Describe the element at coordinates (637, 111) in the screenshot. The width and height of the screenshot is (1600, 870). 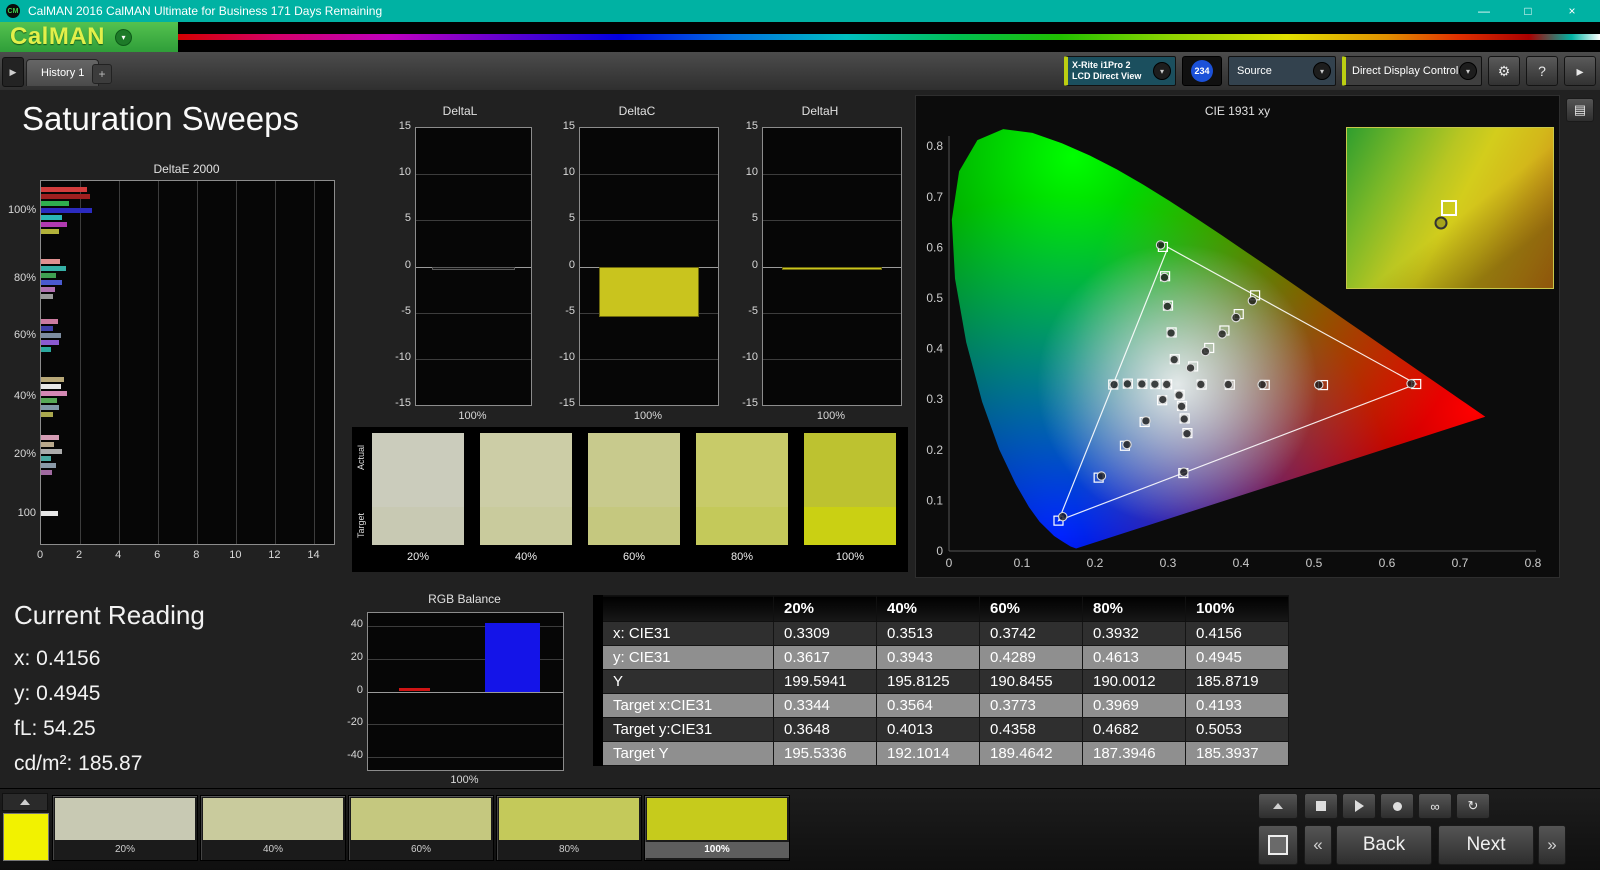
I see `chart-title: DeltaC` at that location.